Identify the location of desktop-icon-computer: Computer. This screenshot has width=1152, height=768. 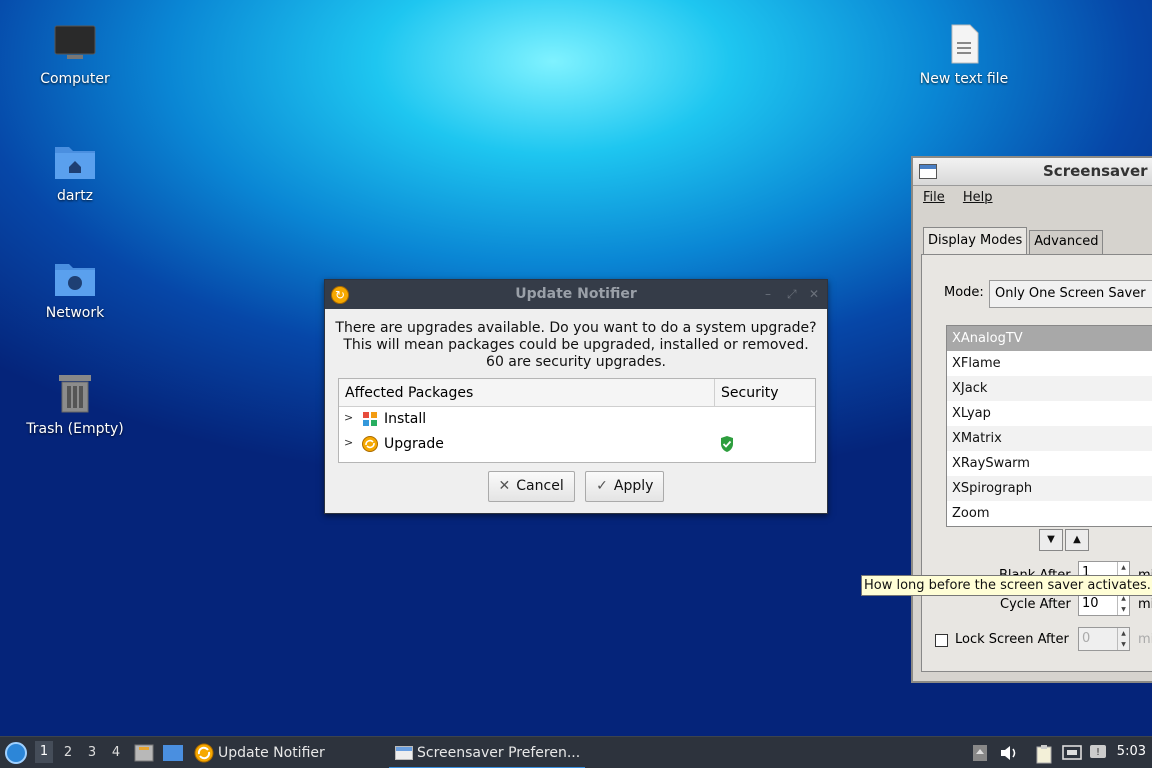
(75, 56).